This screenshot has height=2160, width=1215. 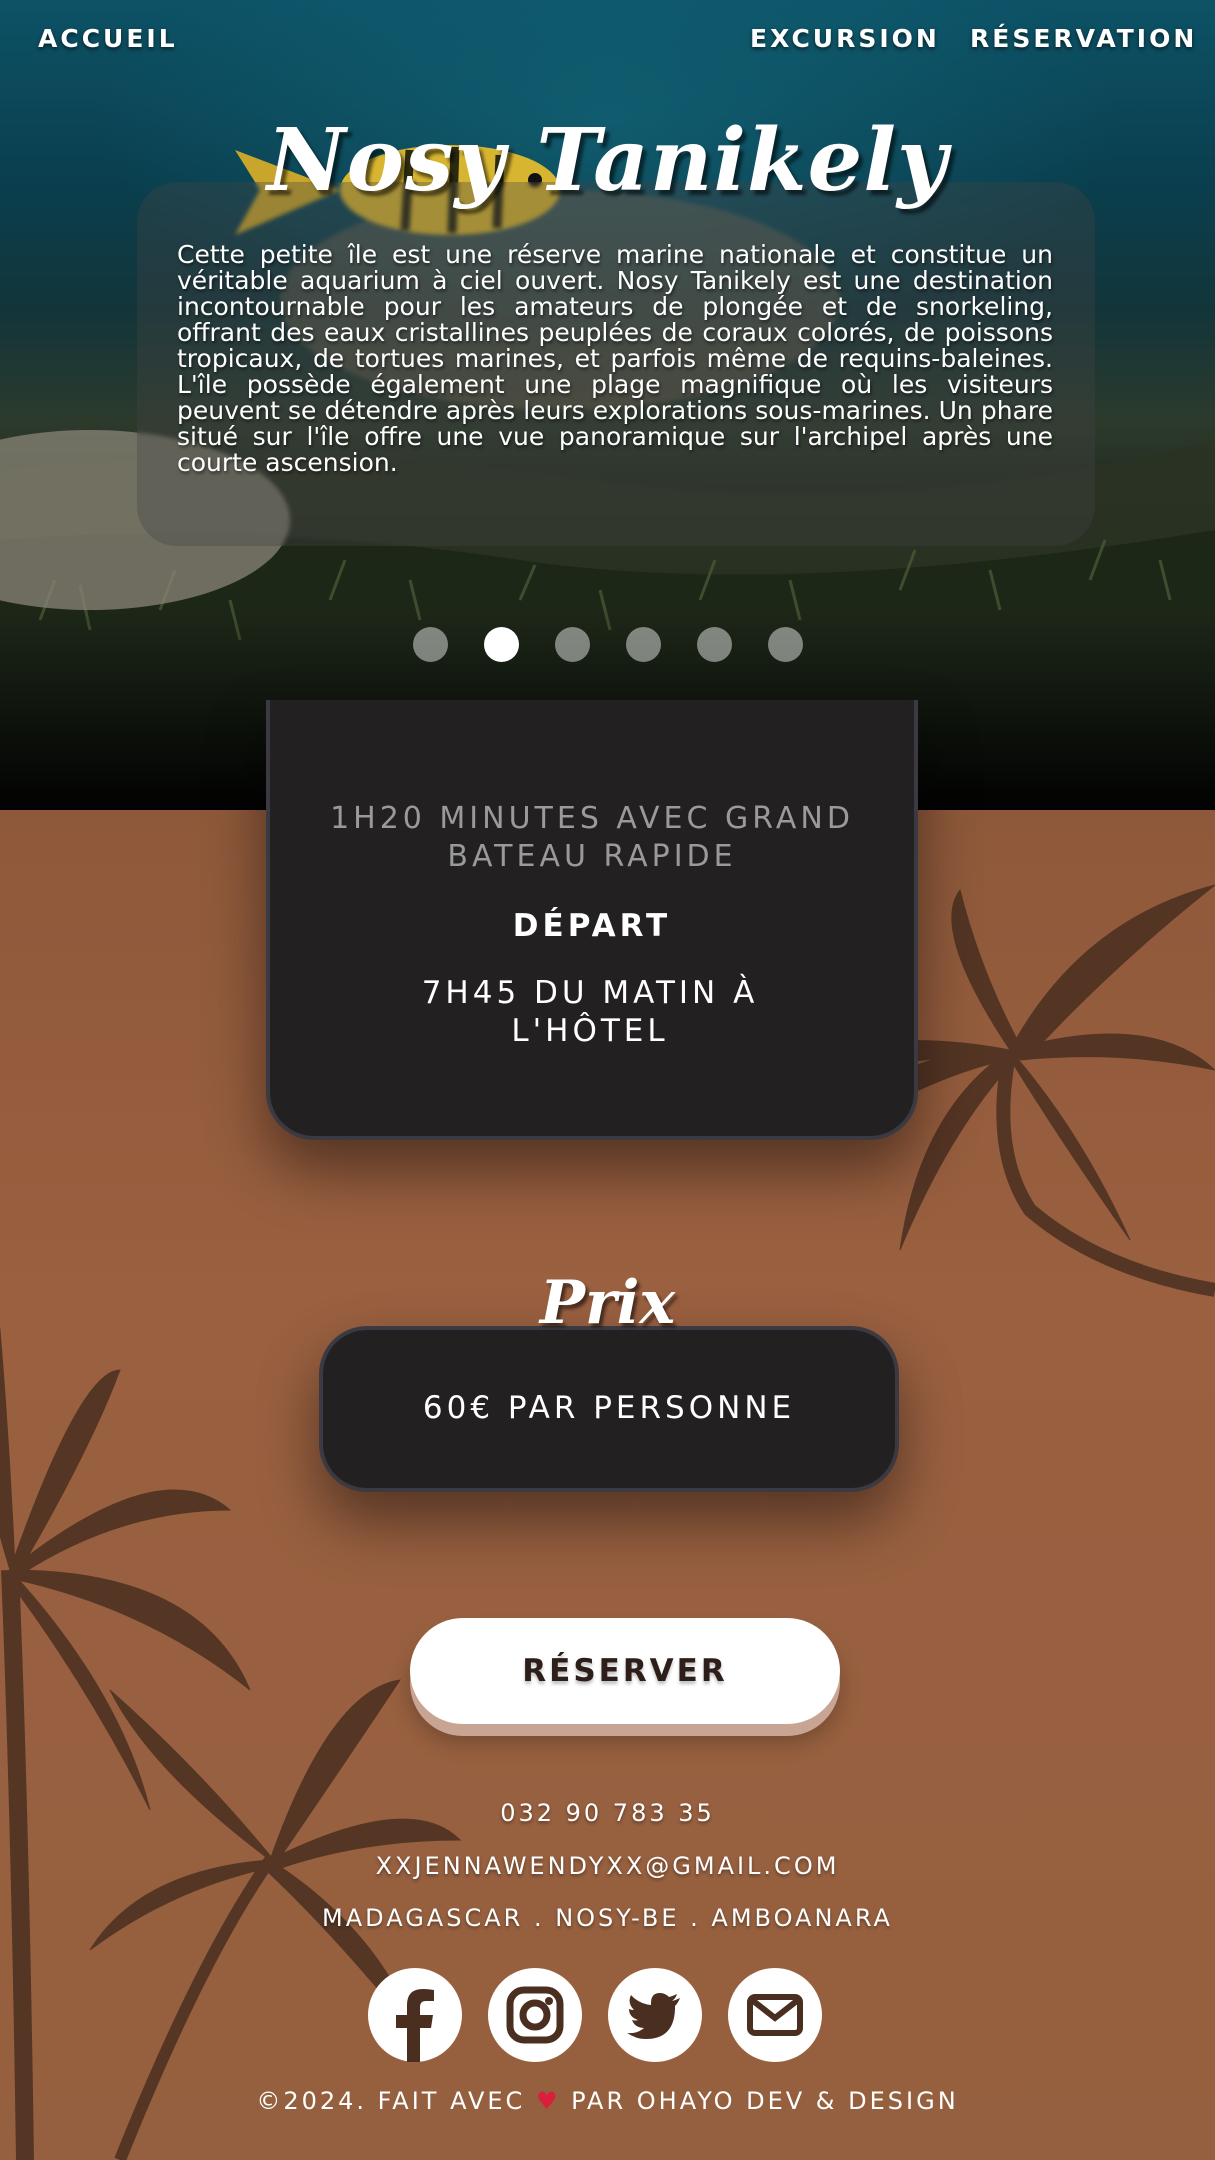 I want to click on trip-duration: 1H20 MINUTES AVEC GRAND BATEAU RAPIDE, so click(x=592, y=837).